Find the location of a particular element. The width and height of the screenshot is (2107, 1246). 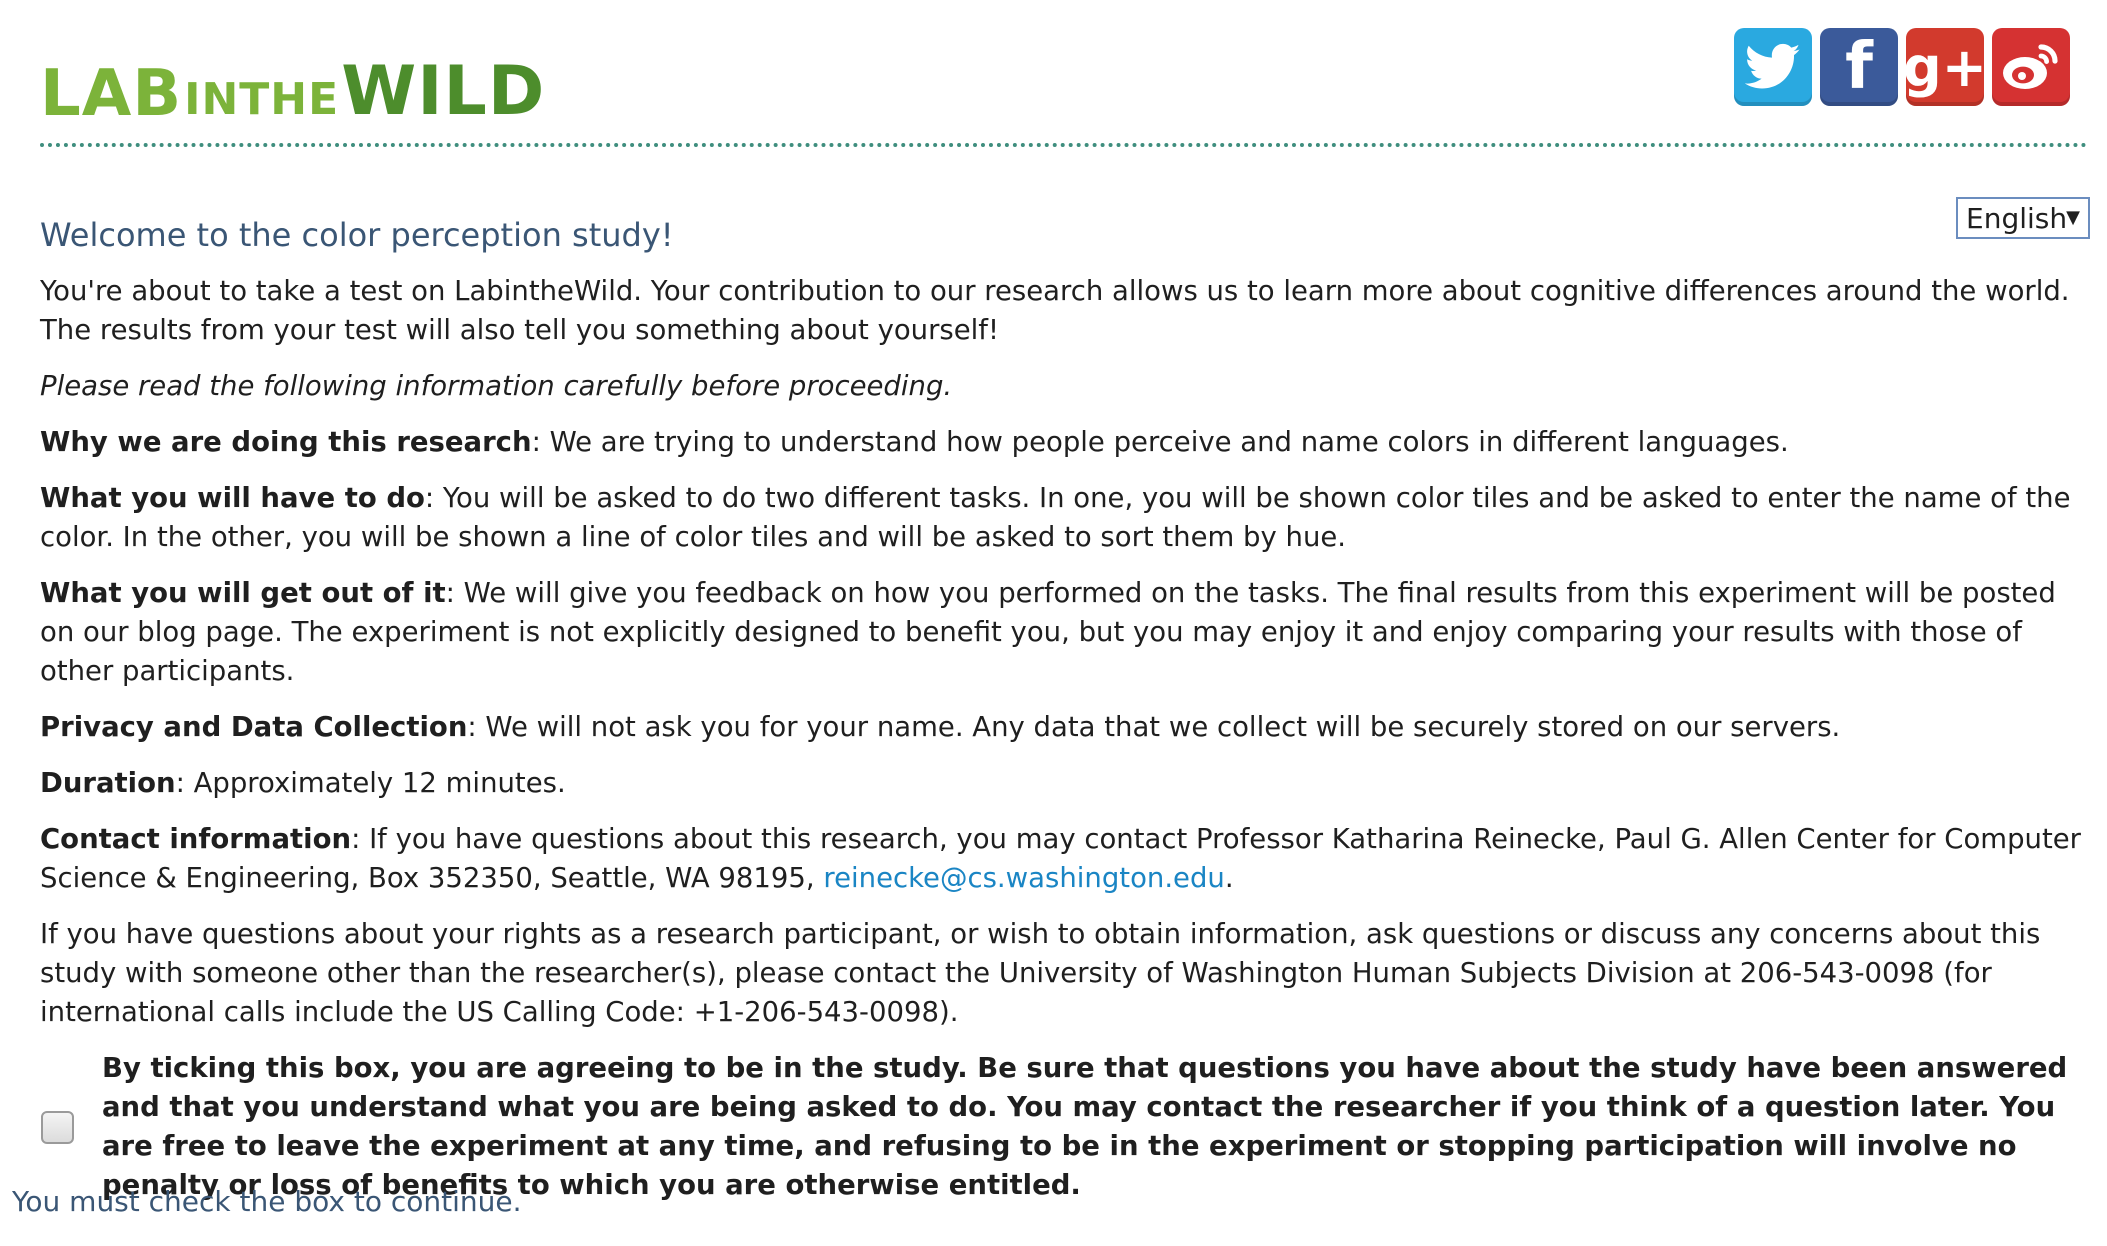

logo-wild: WILD is located at coordinates (443, 91).